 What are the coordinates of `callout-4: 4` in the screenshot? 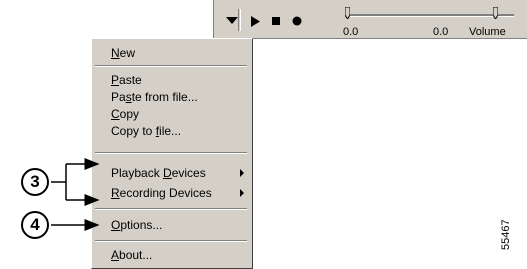 It's located at (35, 225).